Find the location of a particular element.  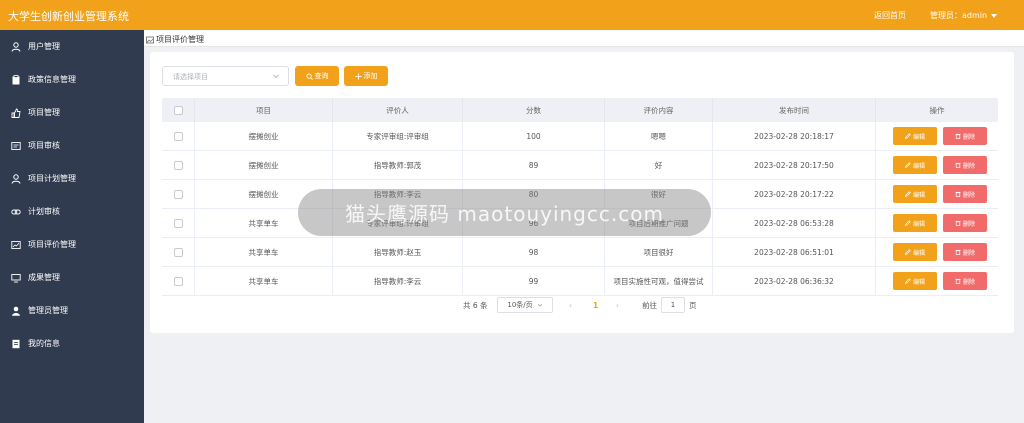

top-bar: 大学生创新创业管理系统 返回首页 管理员：admin is located at coordinates (512, 15).